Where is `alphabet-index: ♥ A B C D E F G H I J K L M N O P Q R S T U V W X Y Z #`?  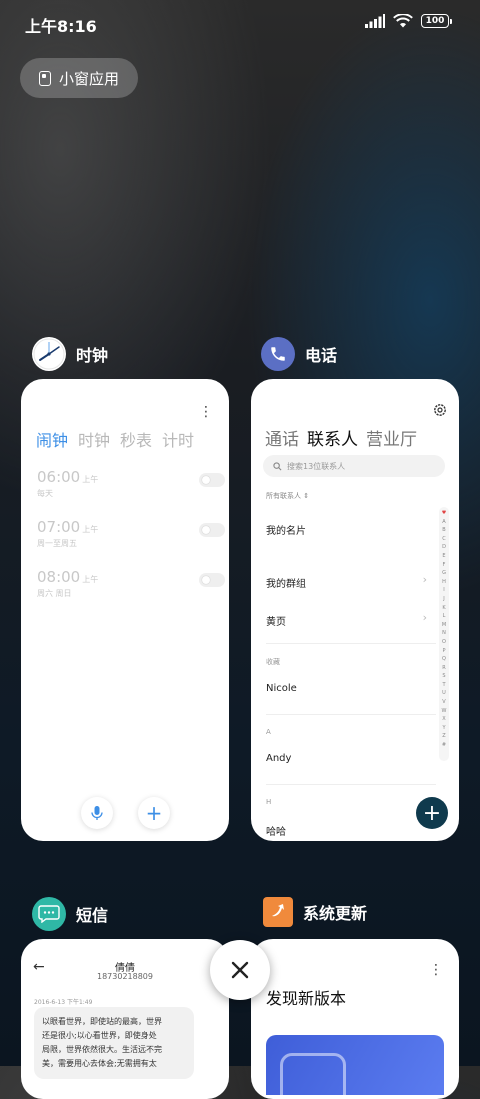 alphabet-index: ♥ A B C D E F G H I J K L M N O P Q R S T U V W X Y Z # is located at coordinates (444, 634).